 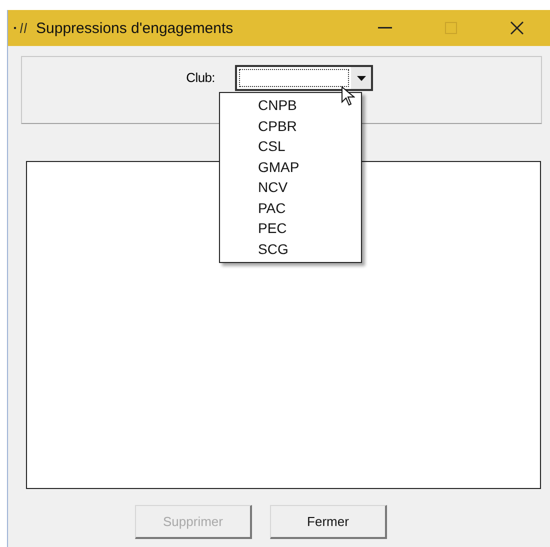 What do you see at coordinates (451, 28) in the screenshot?
I see `maximize-icon` at bounding box center [451, 28].